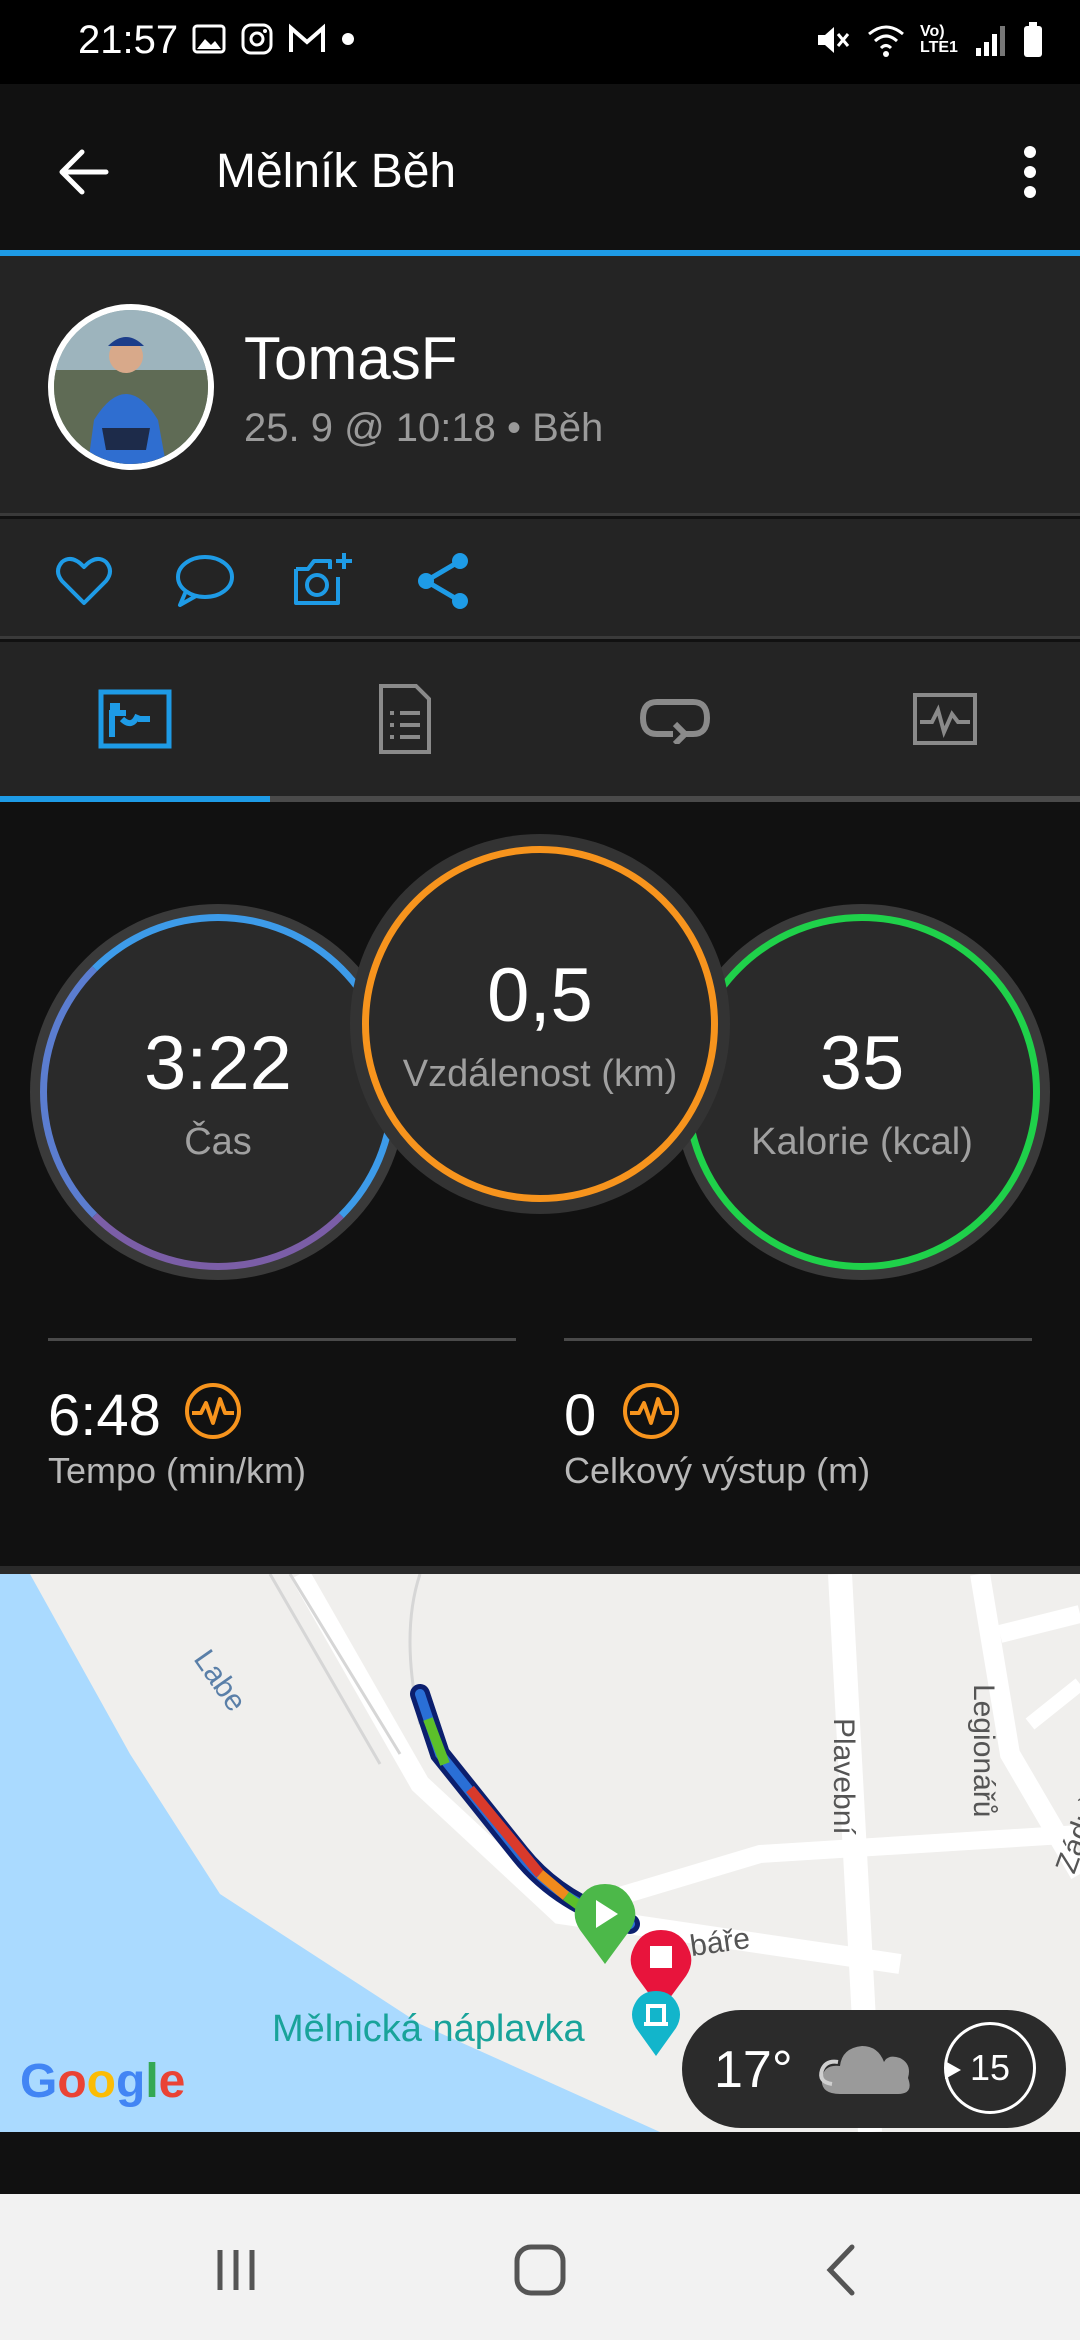 The width and height of the screenshot is (1080, 2340). What do you see at coordinates (257, 39) in the screenshot?
I see `instagram-icon` at bounding box center [257, 39].